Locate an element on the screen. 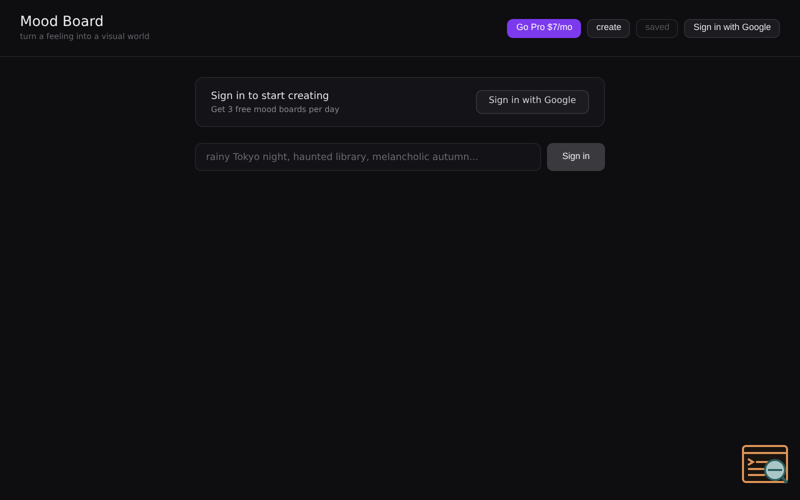  card-subtitle: Get 3 free mood boards per day is located at coordinates (275, 110).